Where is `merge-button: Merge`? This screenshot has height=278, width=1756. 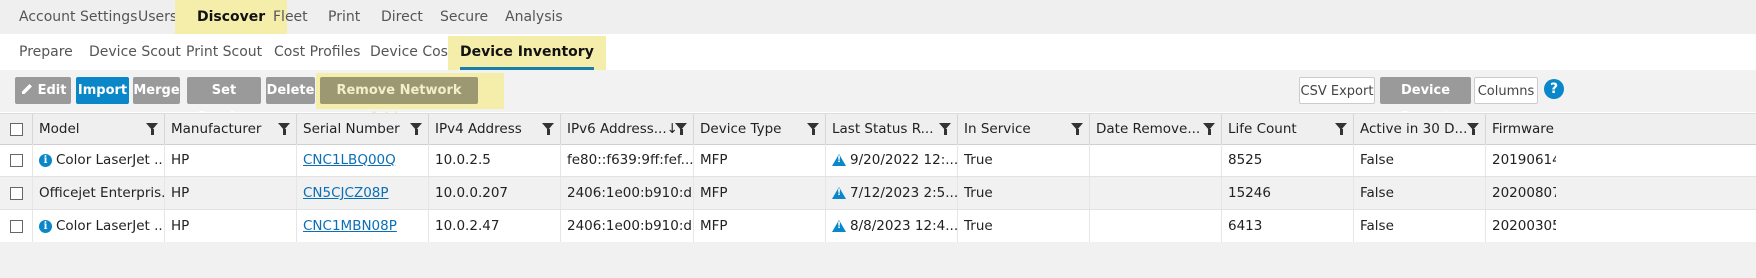
merge-button: Merge is located at coordinates (156, 90).